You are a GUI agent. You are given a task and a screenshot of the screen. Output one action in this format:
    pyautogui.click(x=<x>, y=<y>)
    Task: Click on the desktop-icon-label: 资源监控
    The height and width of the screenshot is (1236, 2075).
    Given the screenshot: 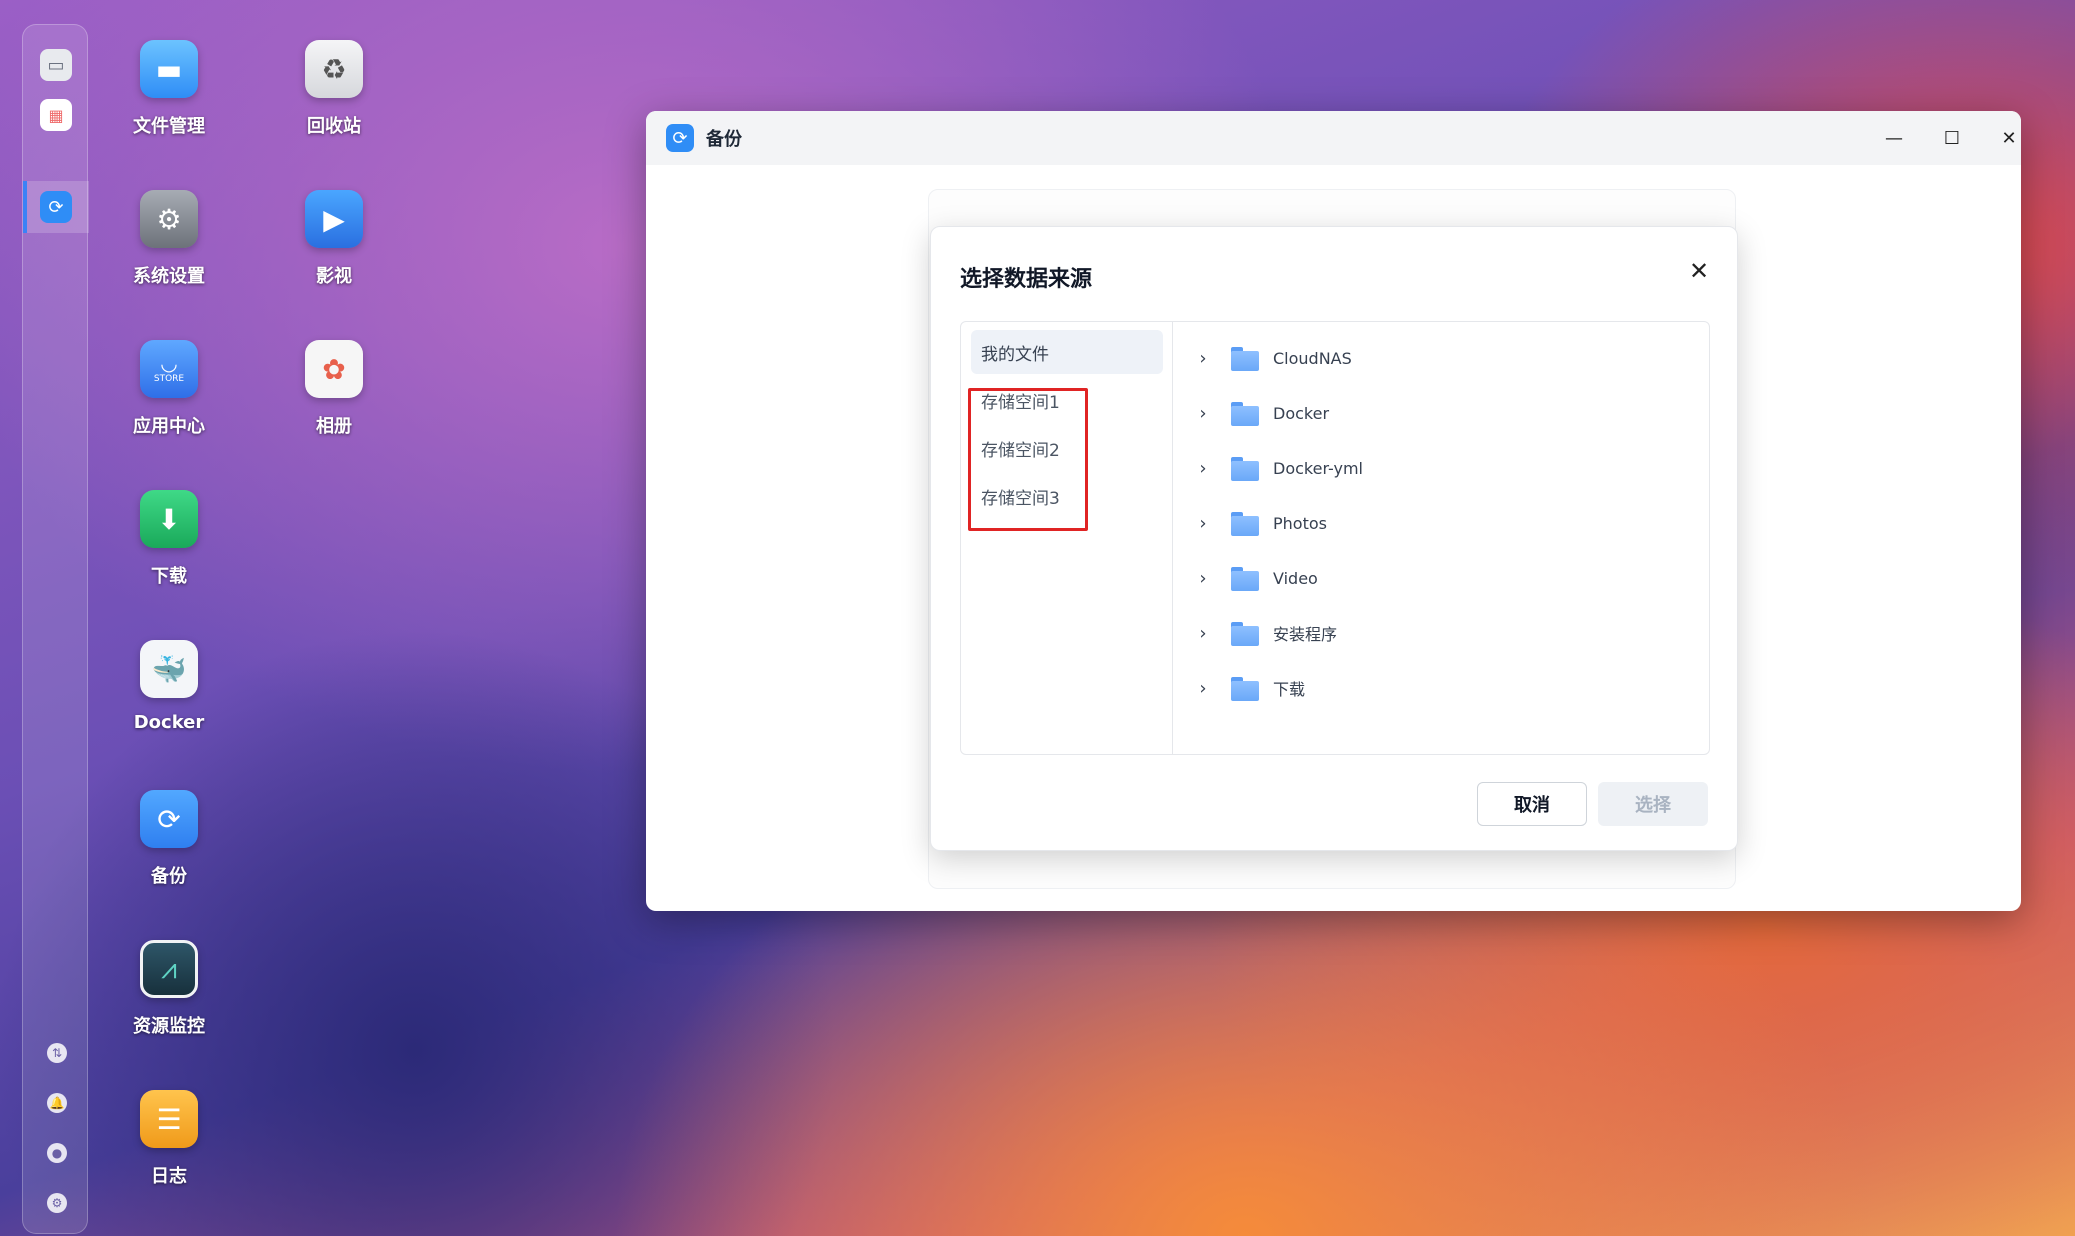 What is the action you would take?
    pyautogui.click(x=169, y=1026)
    